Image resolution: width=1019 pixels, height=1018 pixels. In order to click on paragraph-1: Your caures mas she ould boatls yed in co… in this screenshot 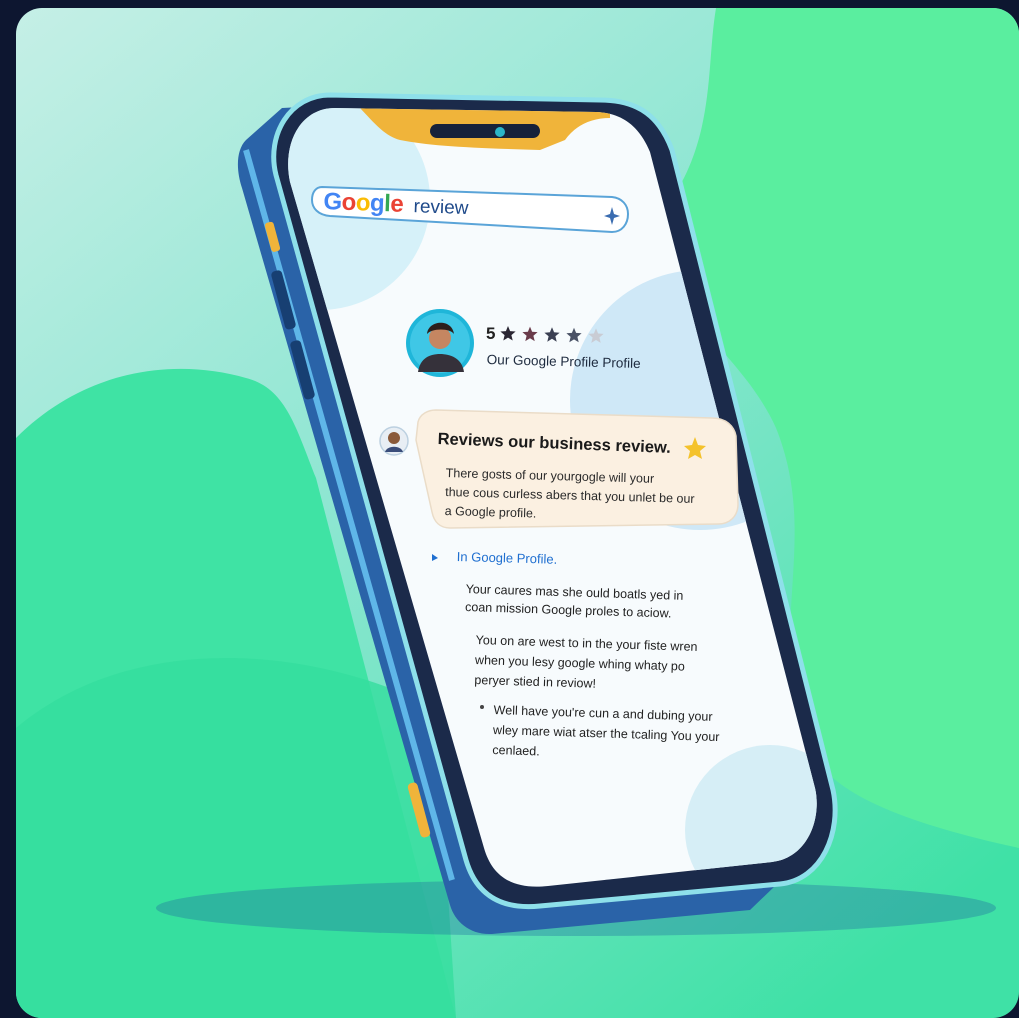, I will do `click(574, 601)`.